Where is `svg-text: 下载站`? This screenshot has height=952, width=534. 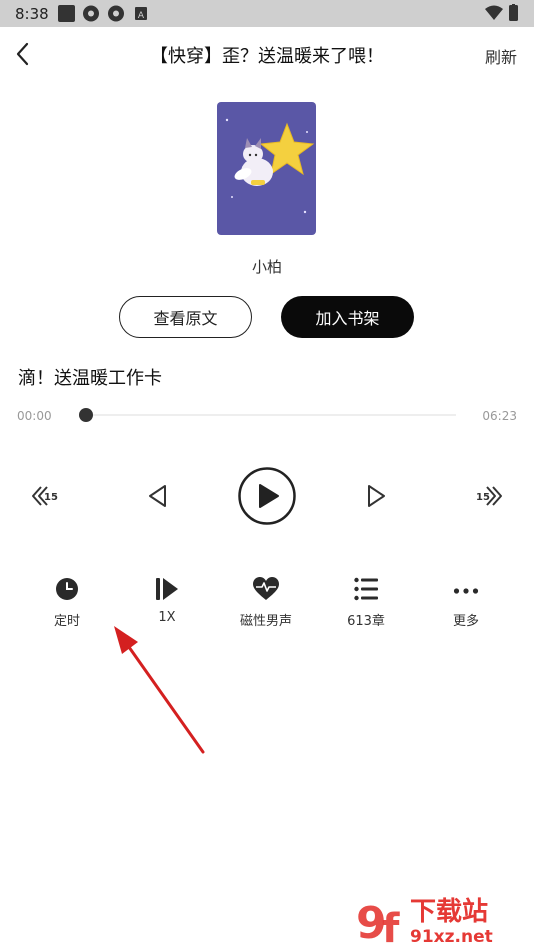
svg-text: 下载站 is located at coordinates (449, 912).